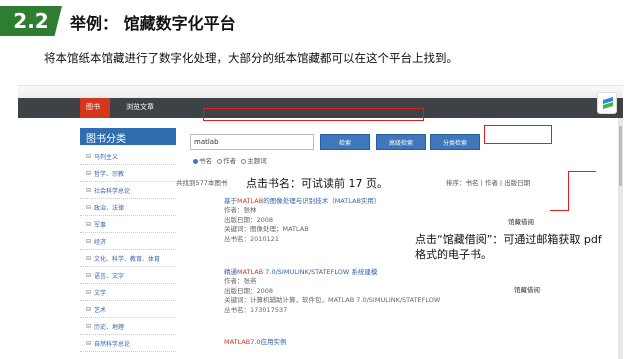 This screenshot has width=640, height=359. What do you see at coordinates (128, 241) in the screenshot?
I see `category-item: ⊟ 经济` at bounding box center [128, 241].